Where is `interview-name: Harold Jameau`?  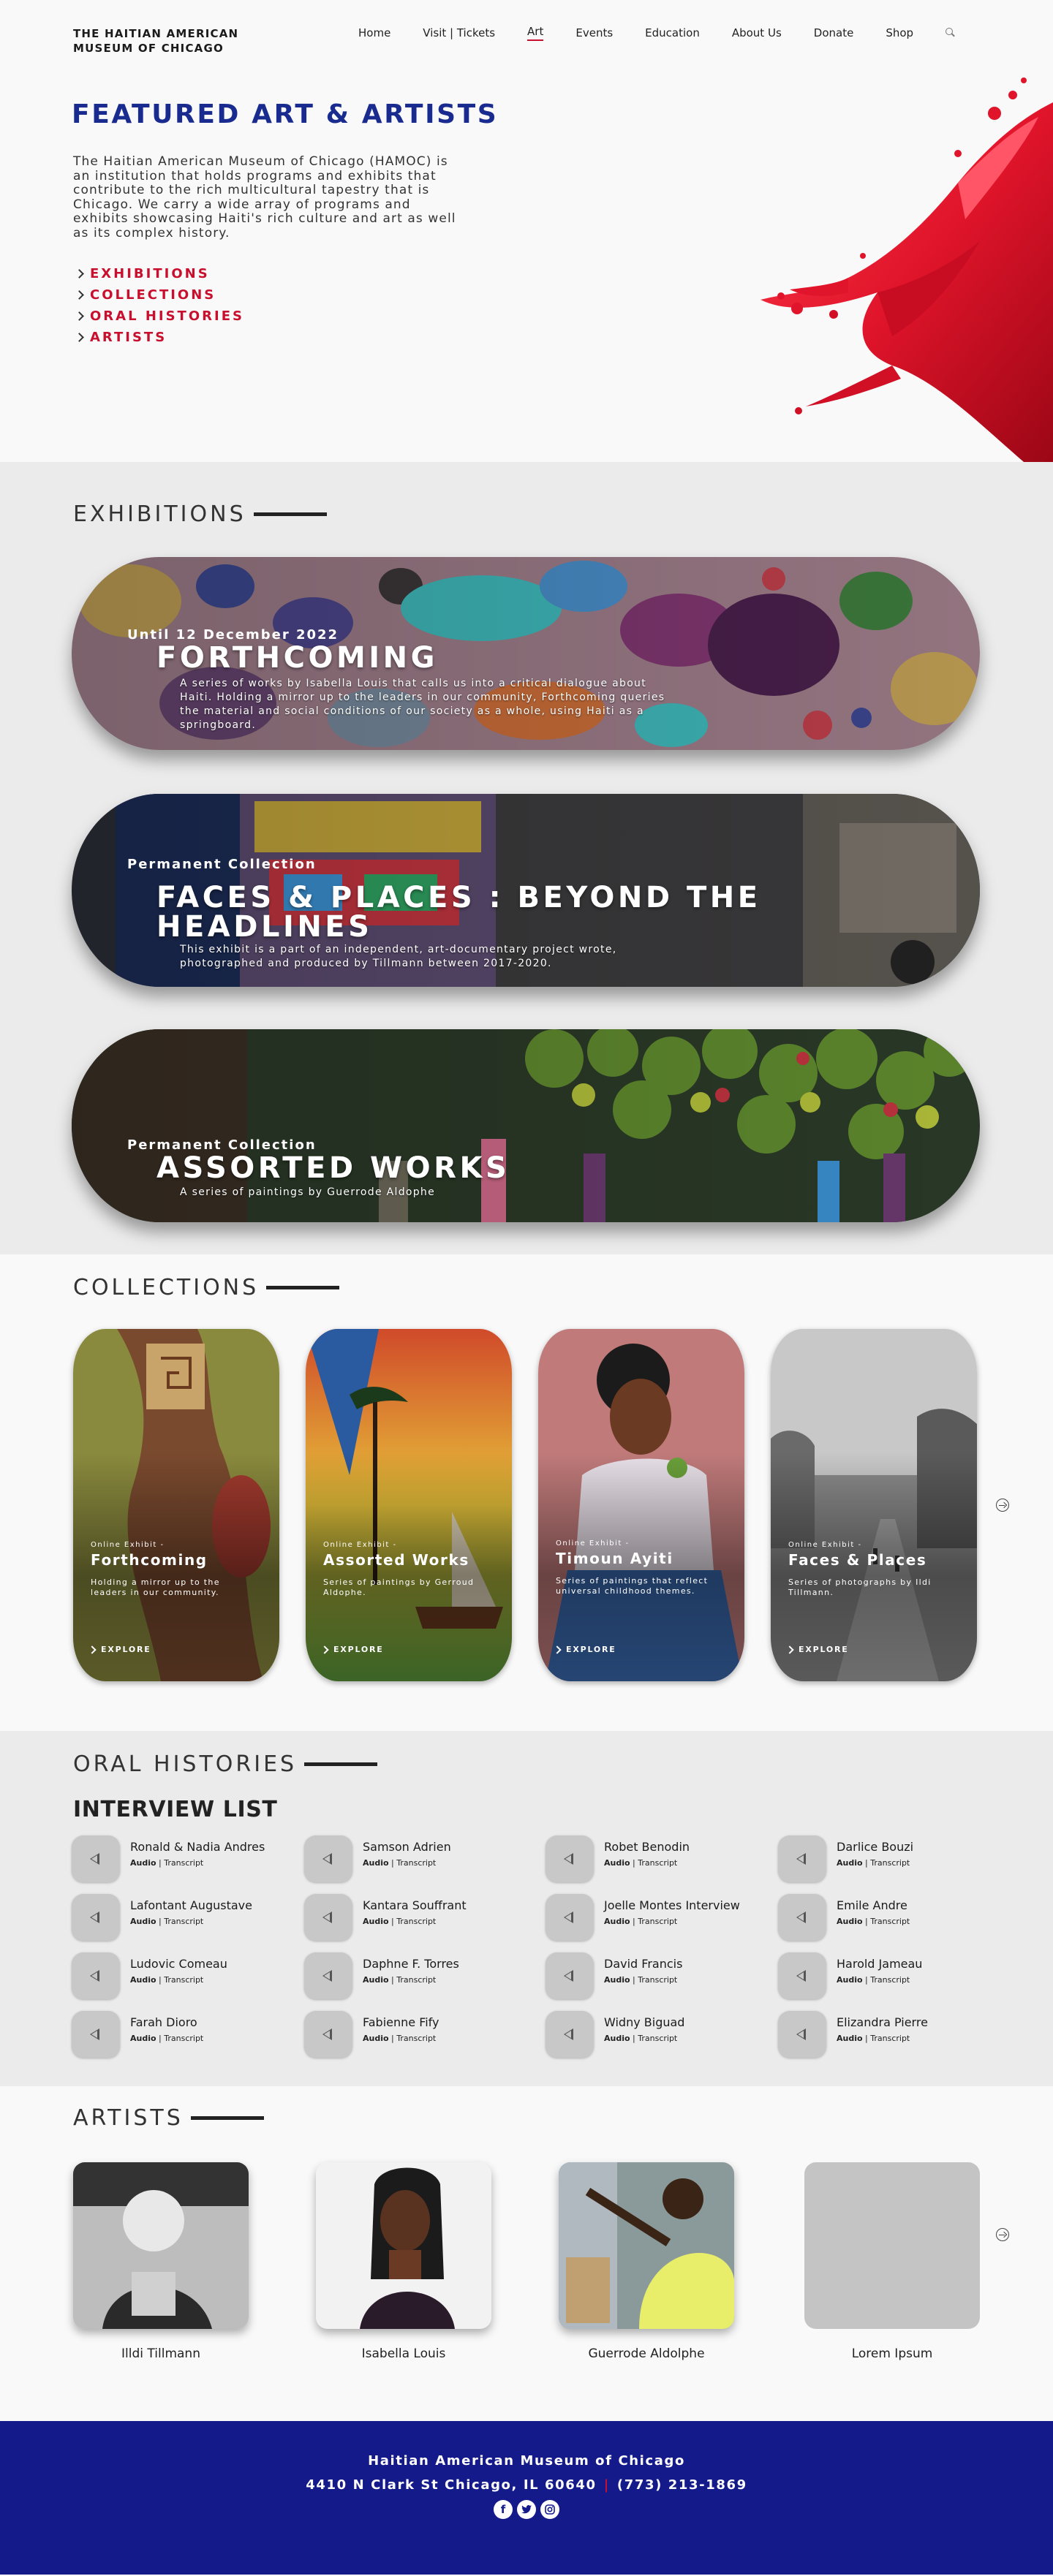
interview-name: Harold Jameau is located at coordinates (879, 1964).